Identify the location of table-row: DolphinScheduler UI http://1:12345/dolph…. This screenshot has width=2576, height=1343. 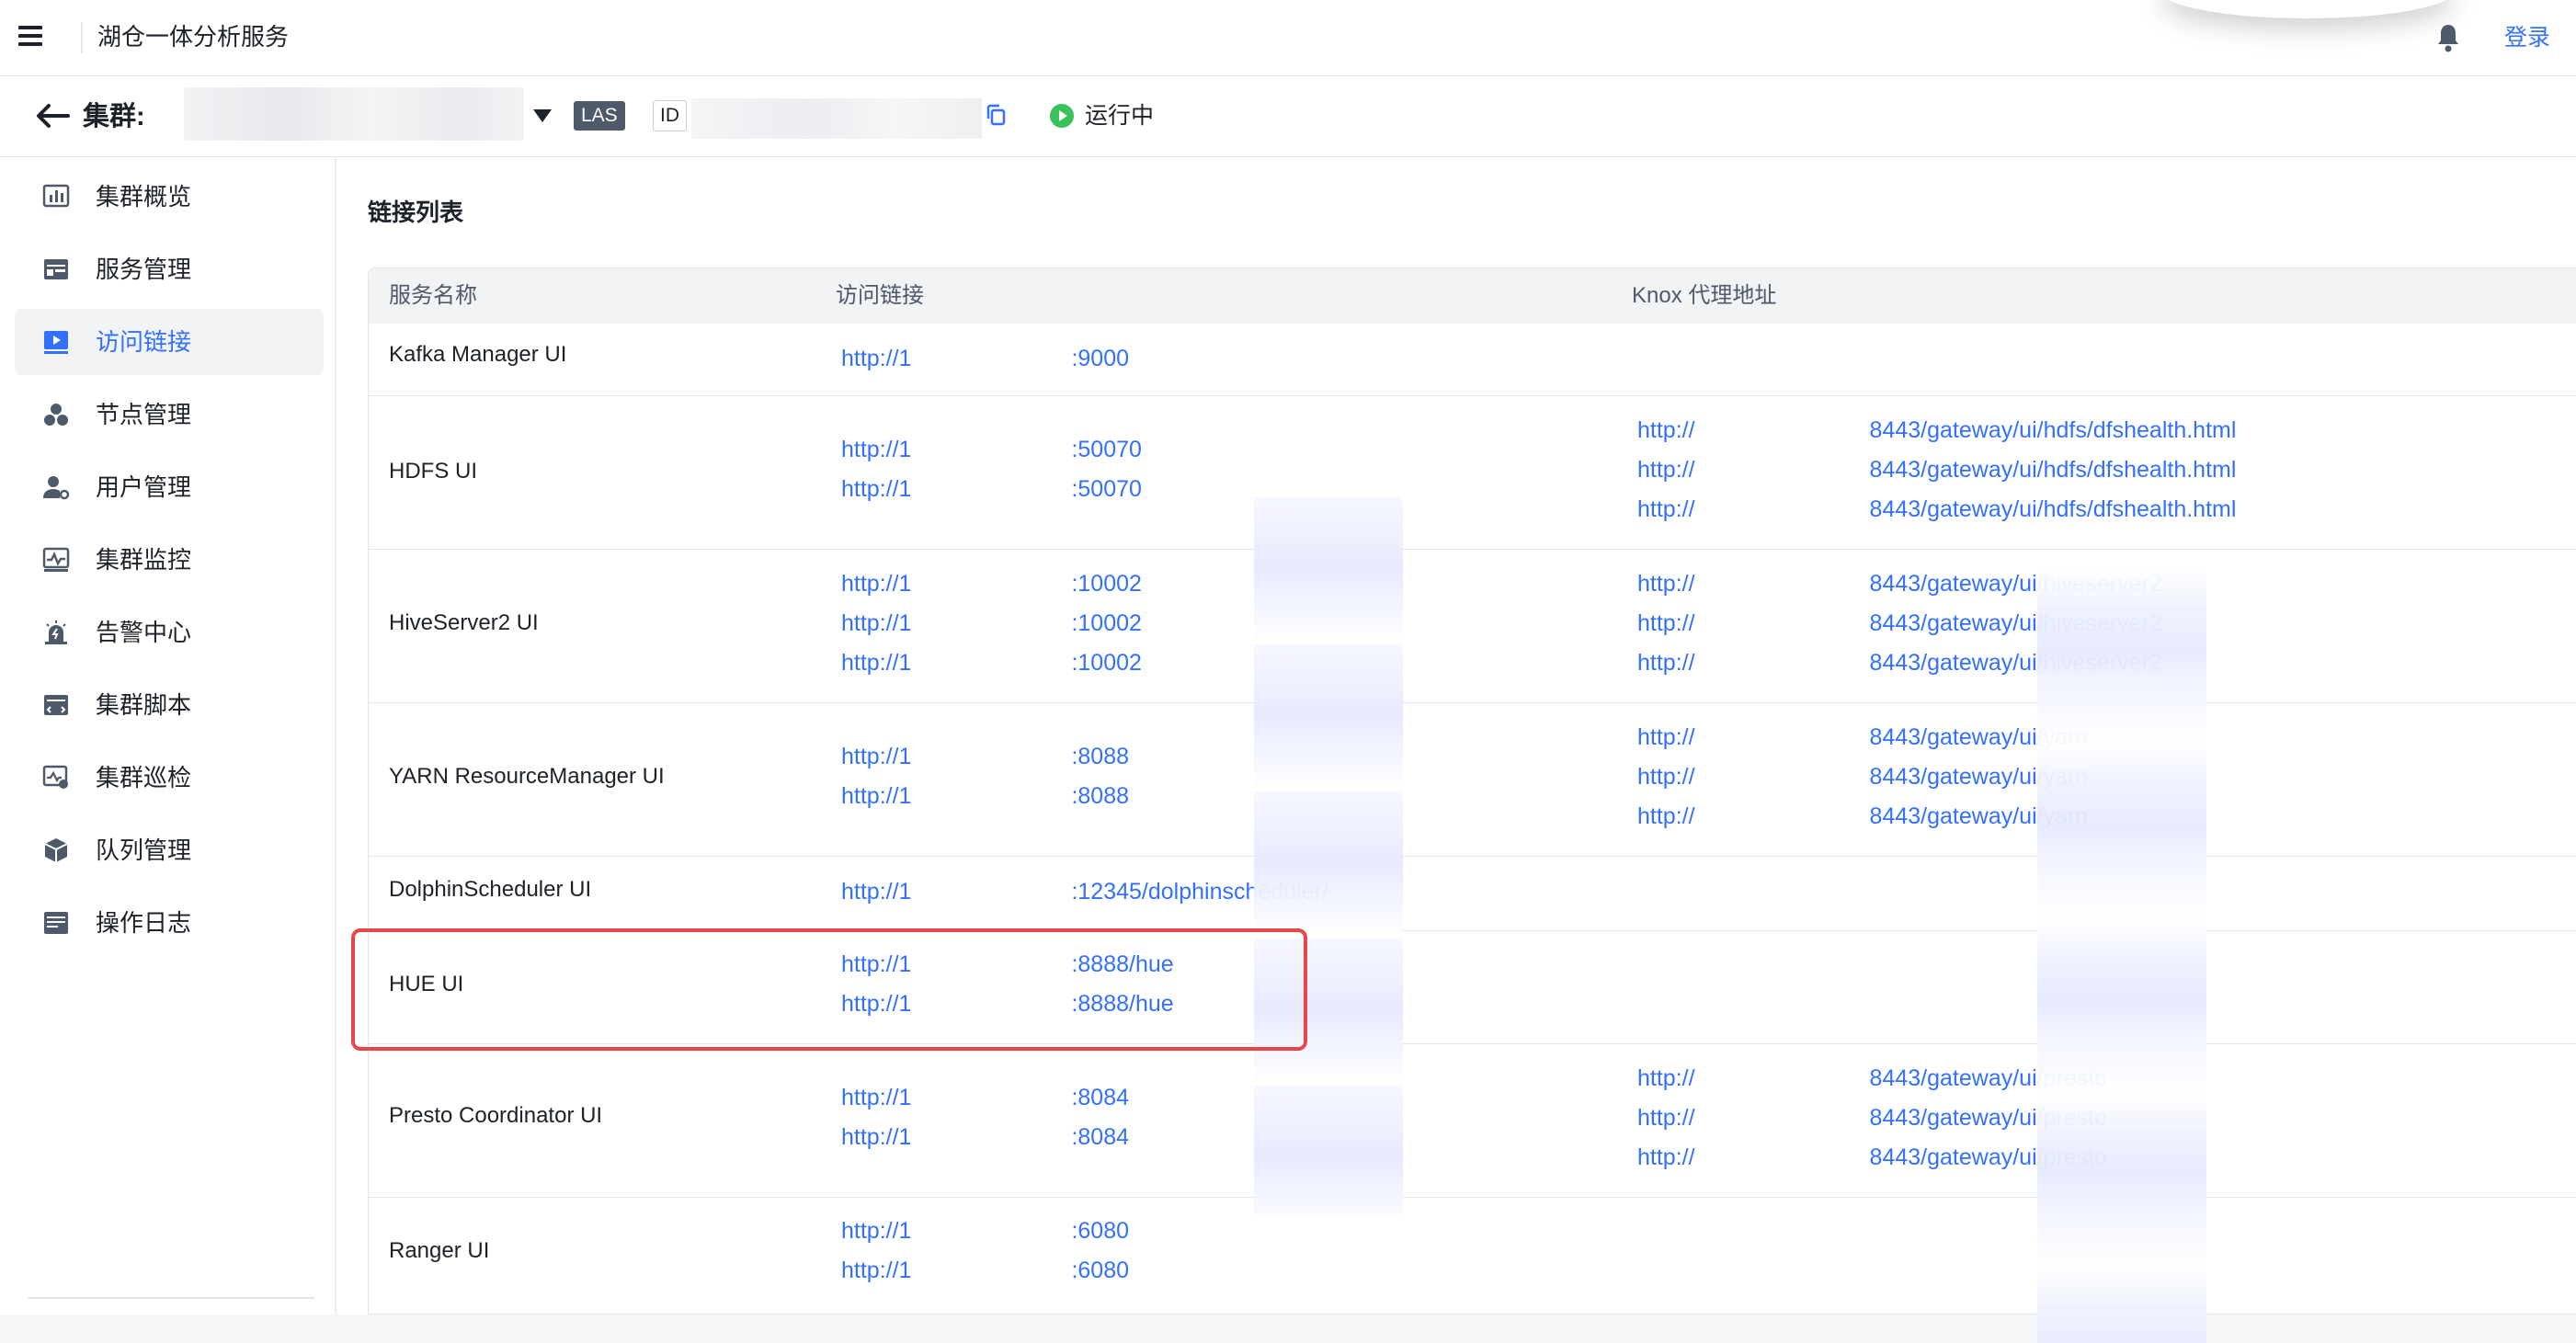
(1472, 894).